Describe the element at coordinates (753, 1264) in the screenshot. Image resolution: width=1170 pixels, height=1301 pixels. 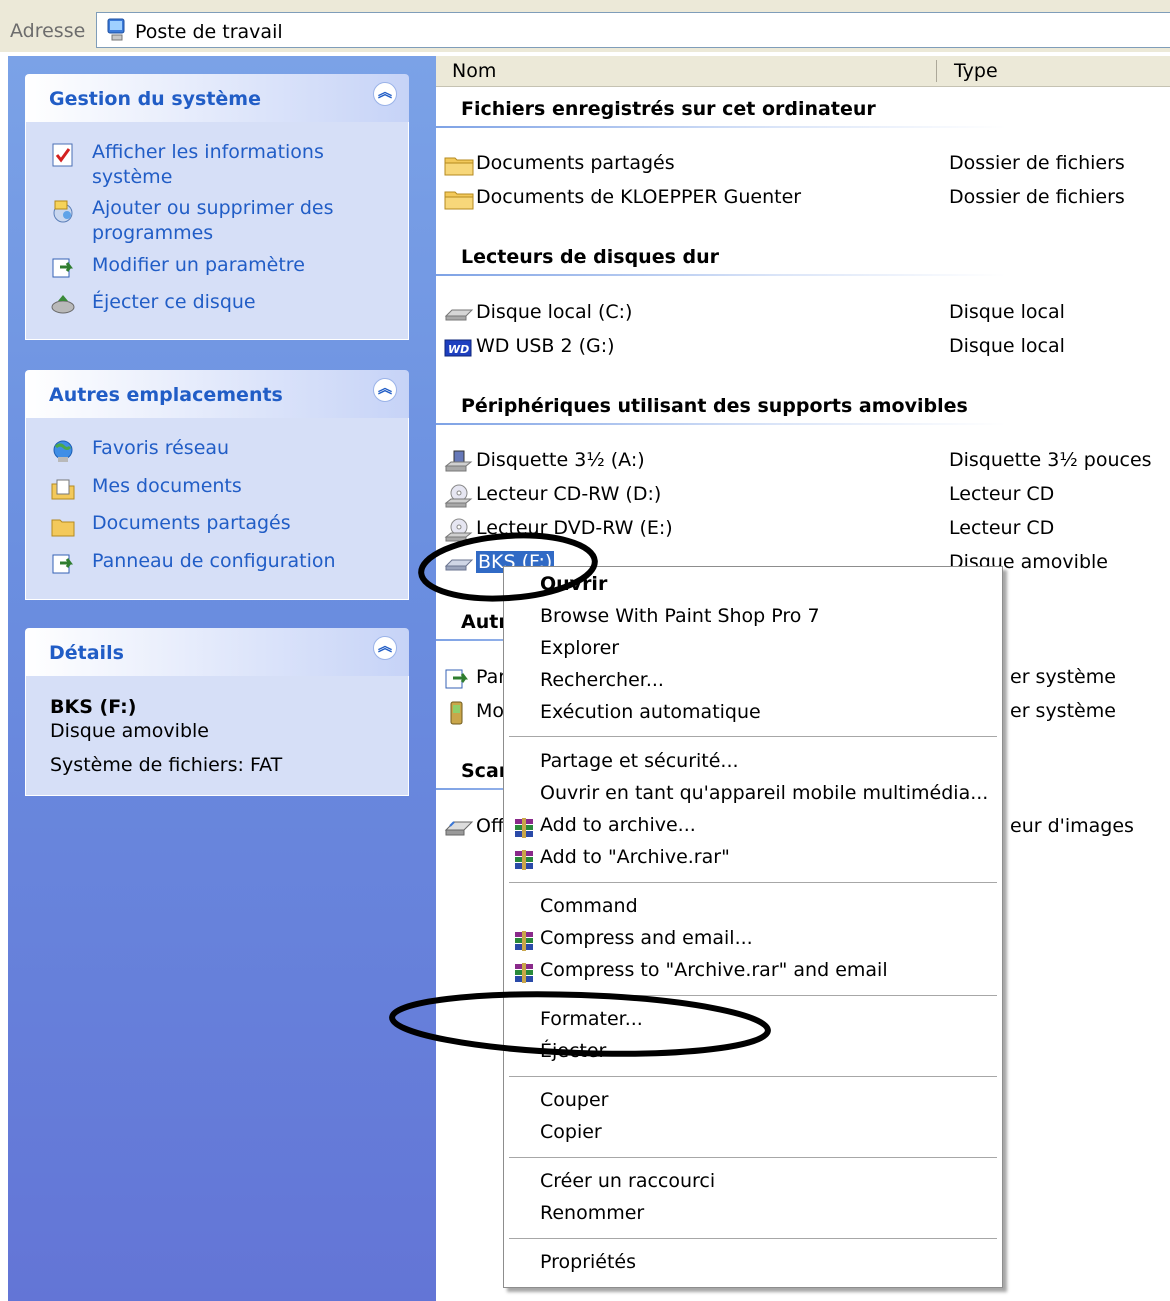
I see `menu-item-properties: Propriétés` at that location.